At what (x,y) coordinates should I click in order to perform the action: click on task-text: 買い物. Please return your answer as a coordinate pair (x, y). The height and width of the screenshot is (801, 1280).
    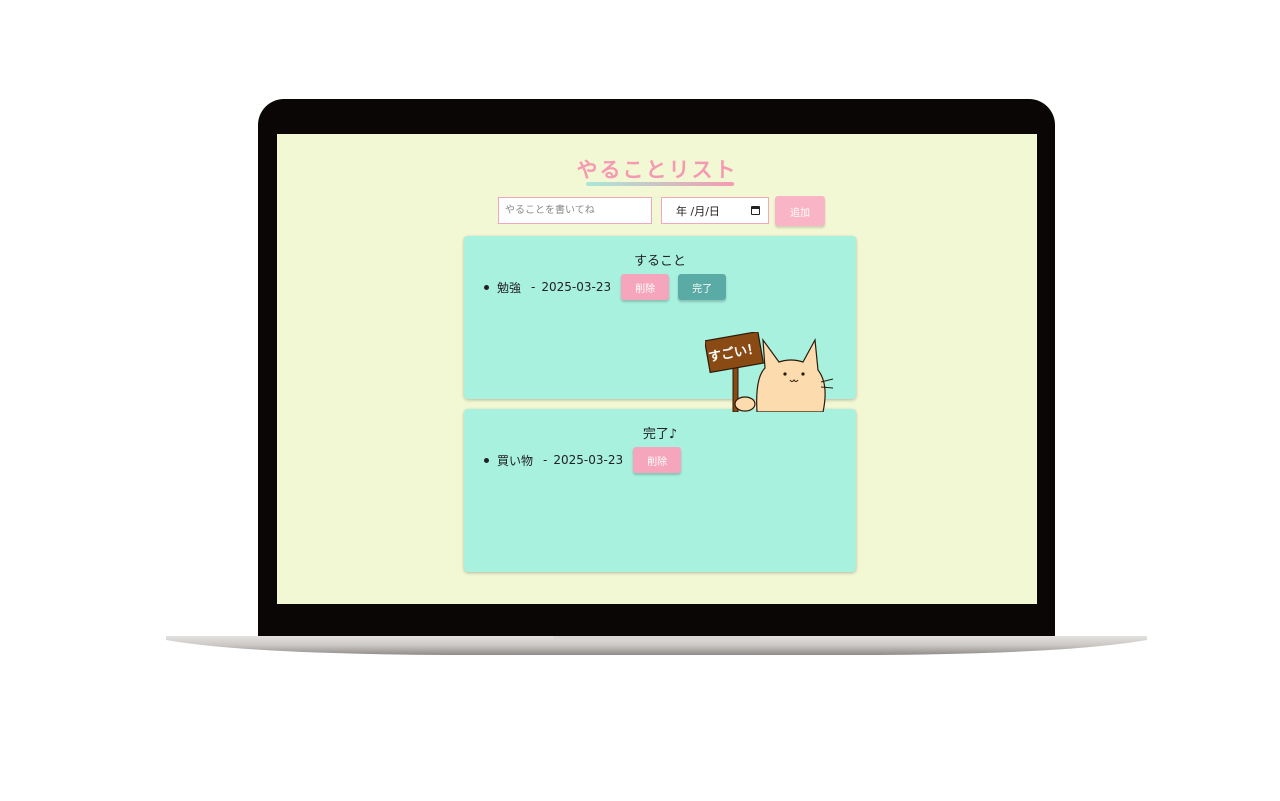
    Looking at the image, I should click on (515, 460).